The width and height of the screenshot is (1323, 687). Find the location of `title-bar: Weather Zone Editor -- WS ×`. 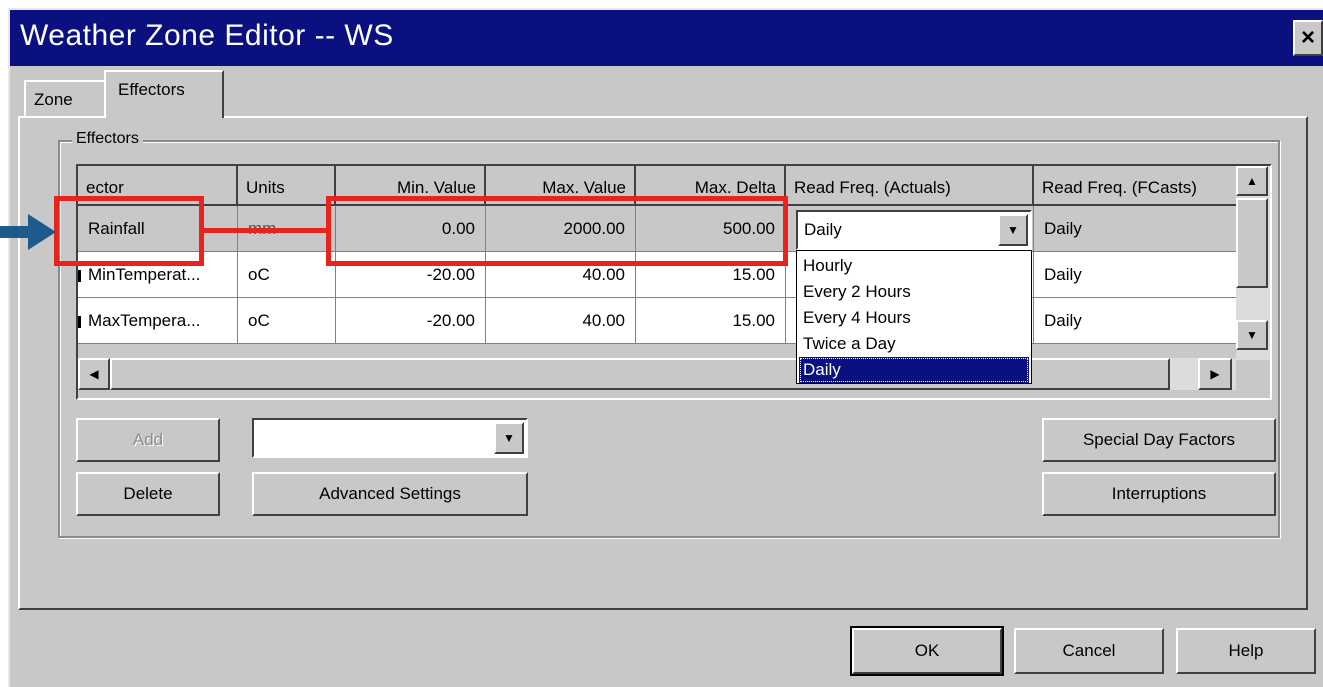

title-bar: Weather Zone Editor -- WS × is located at coordinates (666, 38).